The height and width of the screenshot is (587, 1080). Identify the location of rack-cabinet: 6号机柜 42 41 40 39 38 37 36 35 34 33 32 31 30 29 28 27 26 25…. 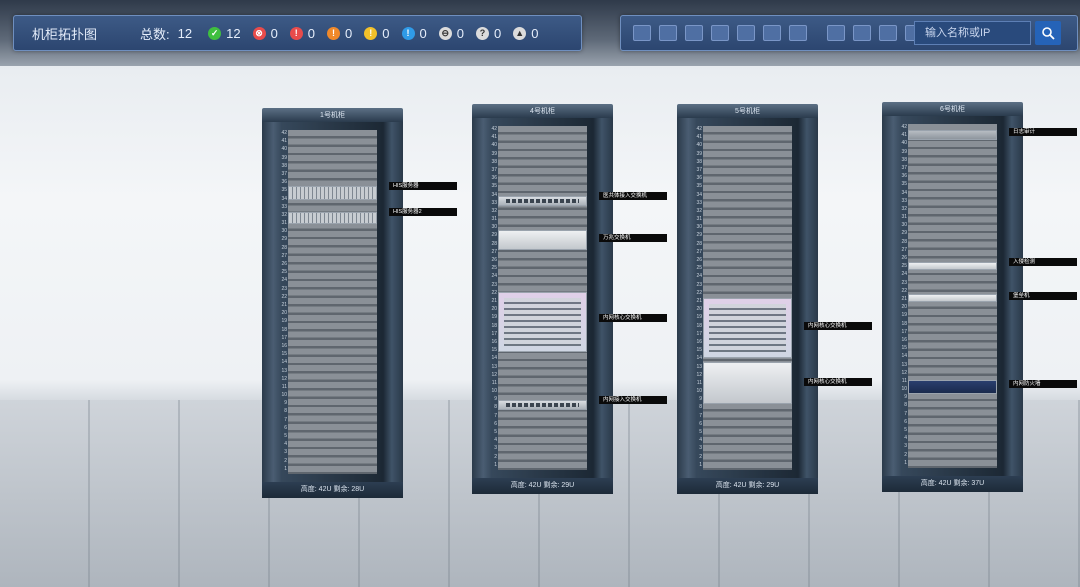
(952, 297).